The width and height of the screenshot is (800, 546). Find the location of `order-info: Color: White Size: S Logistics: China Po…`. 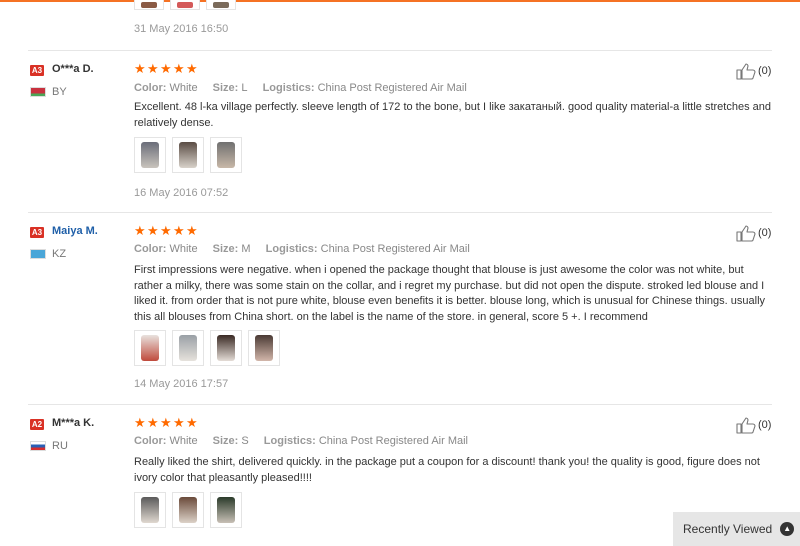

order-info: Color: White Size: S Logistics: China Po… is located at coordinates (301, 441).